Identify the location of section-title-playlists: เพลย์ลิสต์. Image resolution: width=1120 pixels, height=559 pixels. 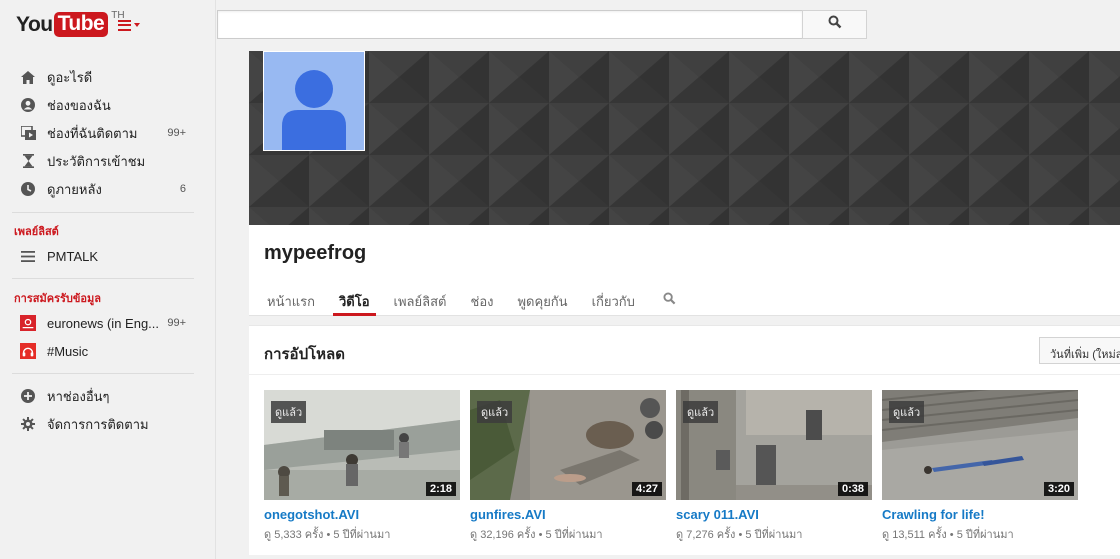
(36, 231).